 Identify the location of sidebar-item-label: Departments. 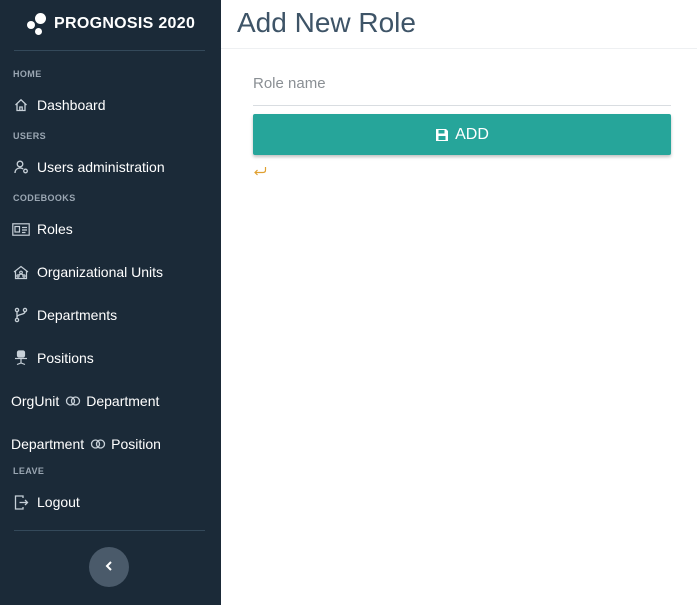
(77, 315).